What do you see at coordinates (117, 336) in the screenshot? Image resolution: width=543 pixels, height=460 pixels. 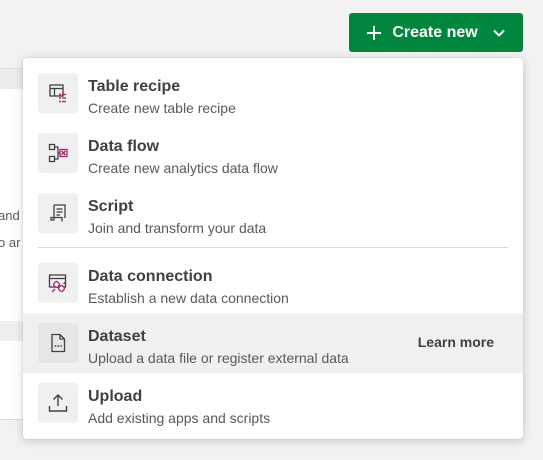 I see `menu-item-title: Dataset` at bounding box center [117, 336].